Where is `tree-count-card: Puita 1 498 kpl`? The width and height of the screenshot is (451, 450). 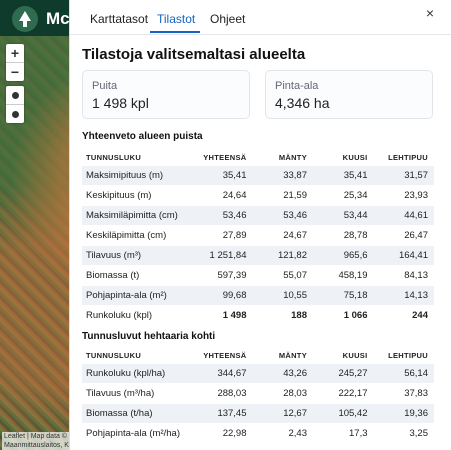 tree-count-card: Puita 1 498 kpl is located at coordinates (166, 94).